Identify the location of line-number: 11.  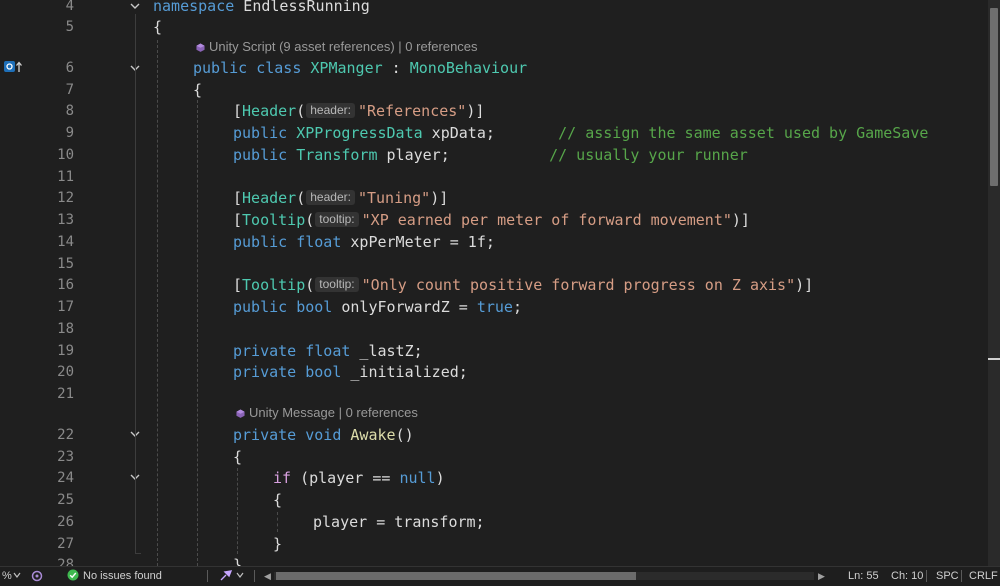
(65, 177).